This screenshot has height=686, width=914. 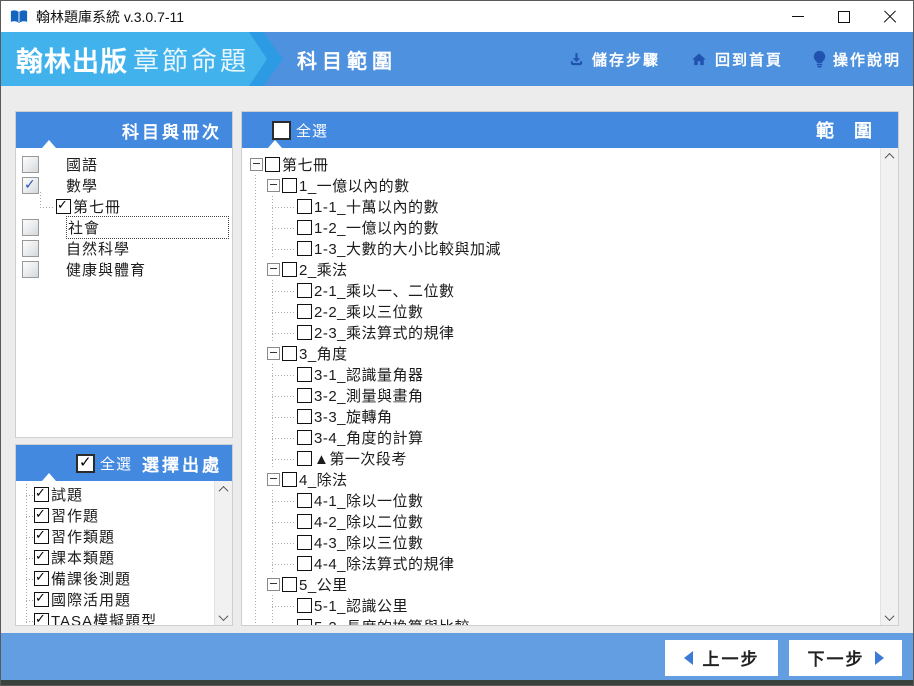 What do you see at coordinates (565, 185) in the screenshot?
I see `tree-item: 1_一億以內的數` at bounding box center [565, 185].